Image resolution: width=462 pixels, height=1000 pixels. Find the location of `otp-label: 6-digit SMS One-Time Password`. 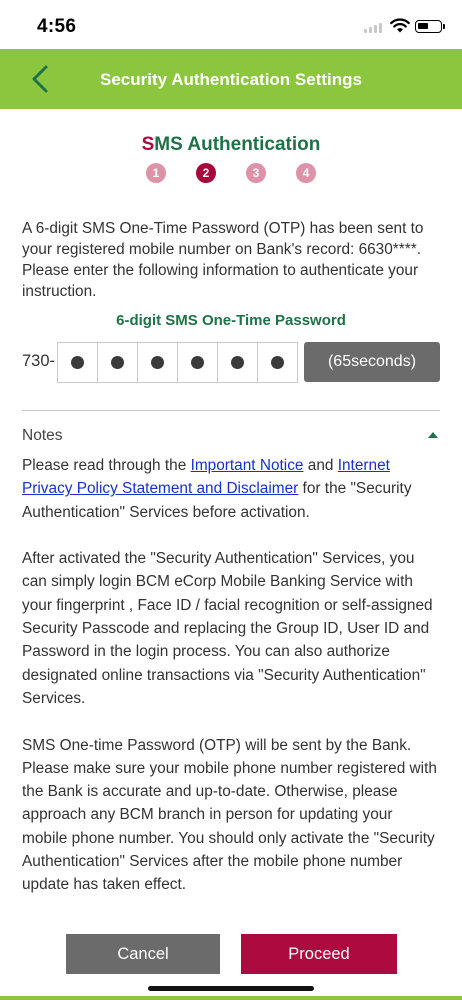

otp-label: 6-digit SMS One-Time Password is located at coordinates (231, 320).